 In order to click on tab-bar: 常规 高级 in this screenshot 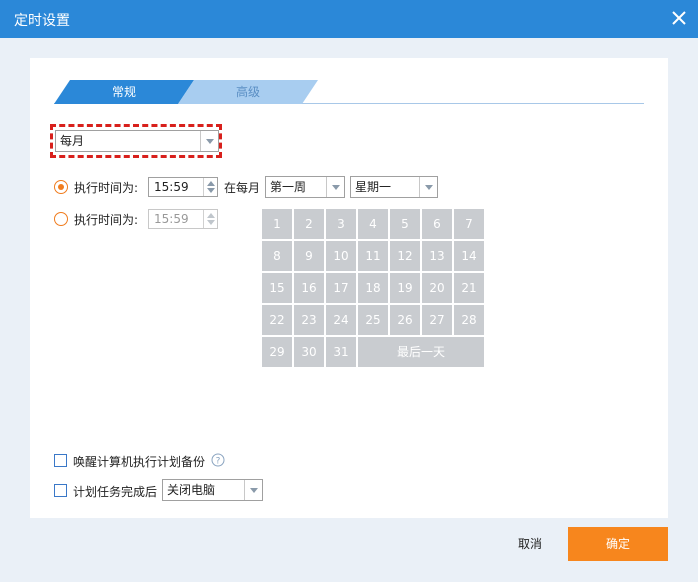, I will do `click(349, 92)`.